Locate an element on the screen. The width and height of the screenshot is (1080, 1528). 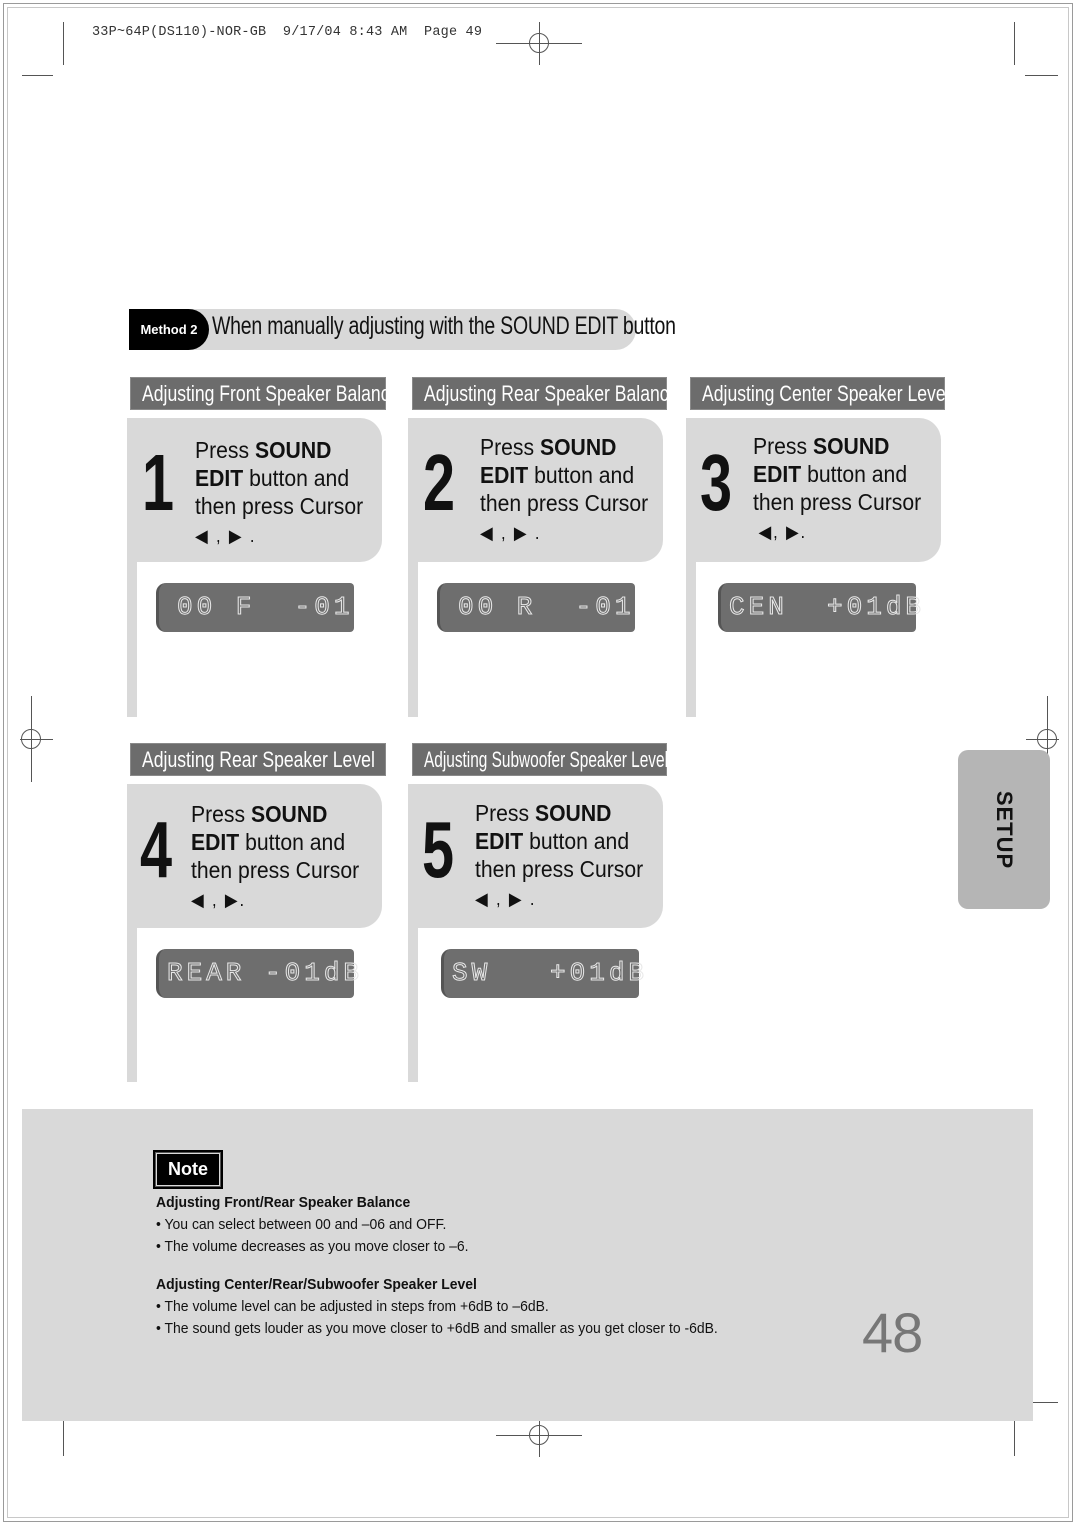
lcd-readout: 00 F -01 is located at coordinates (265, 607).